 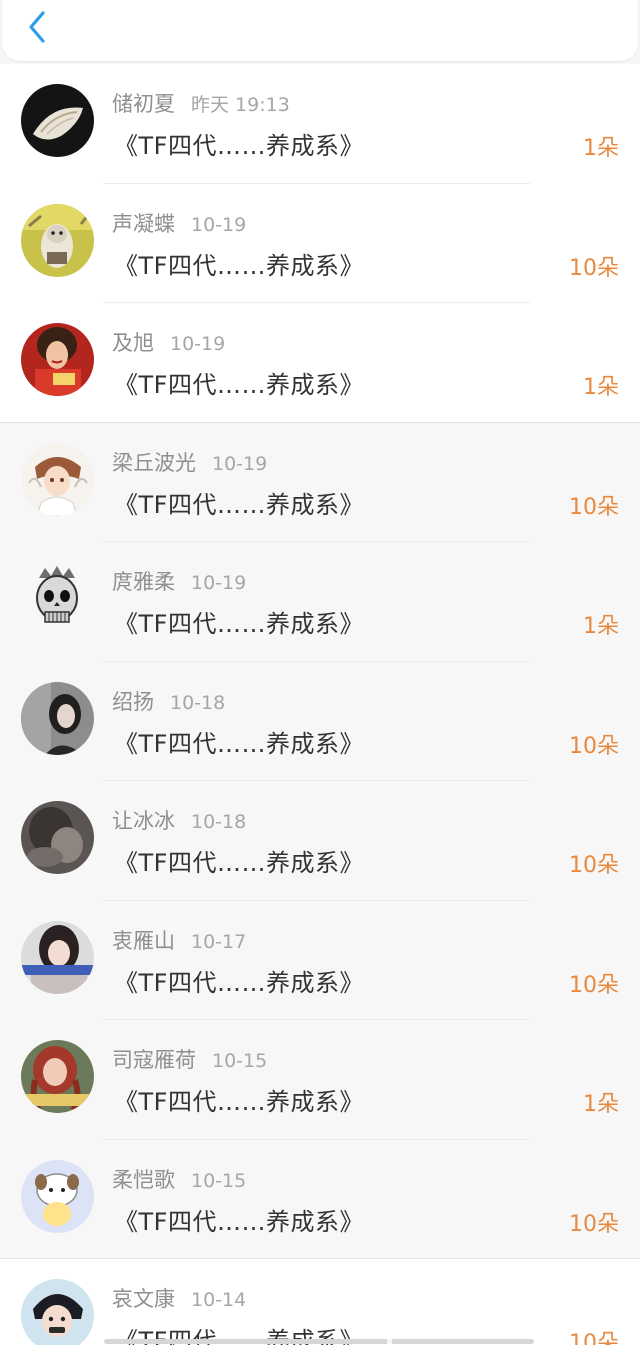 What do you see at coordinates (57, 718) in the screenshot?
I see `girl-dark-avatar` at bounding box center [57, 718].